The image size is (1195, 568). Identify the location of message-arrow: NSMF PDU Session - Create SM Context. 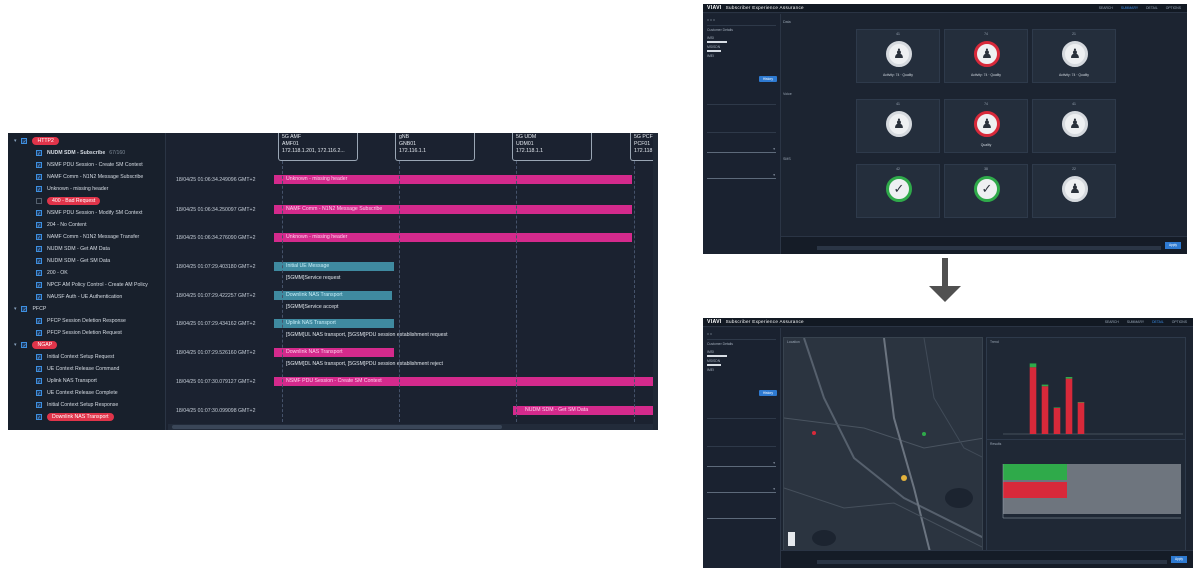
(466, 381).